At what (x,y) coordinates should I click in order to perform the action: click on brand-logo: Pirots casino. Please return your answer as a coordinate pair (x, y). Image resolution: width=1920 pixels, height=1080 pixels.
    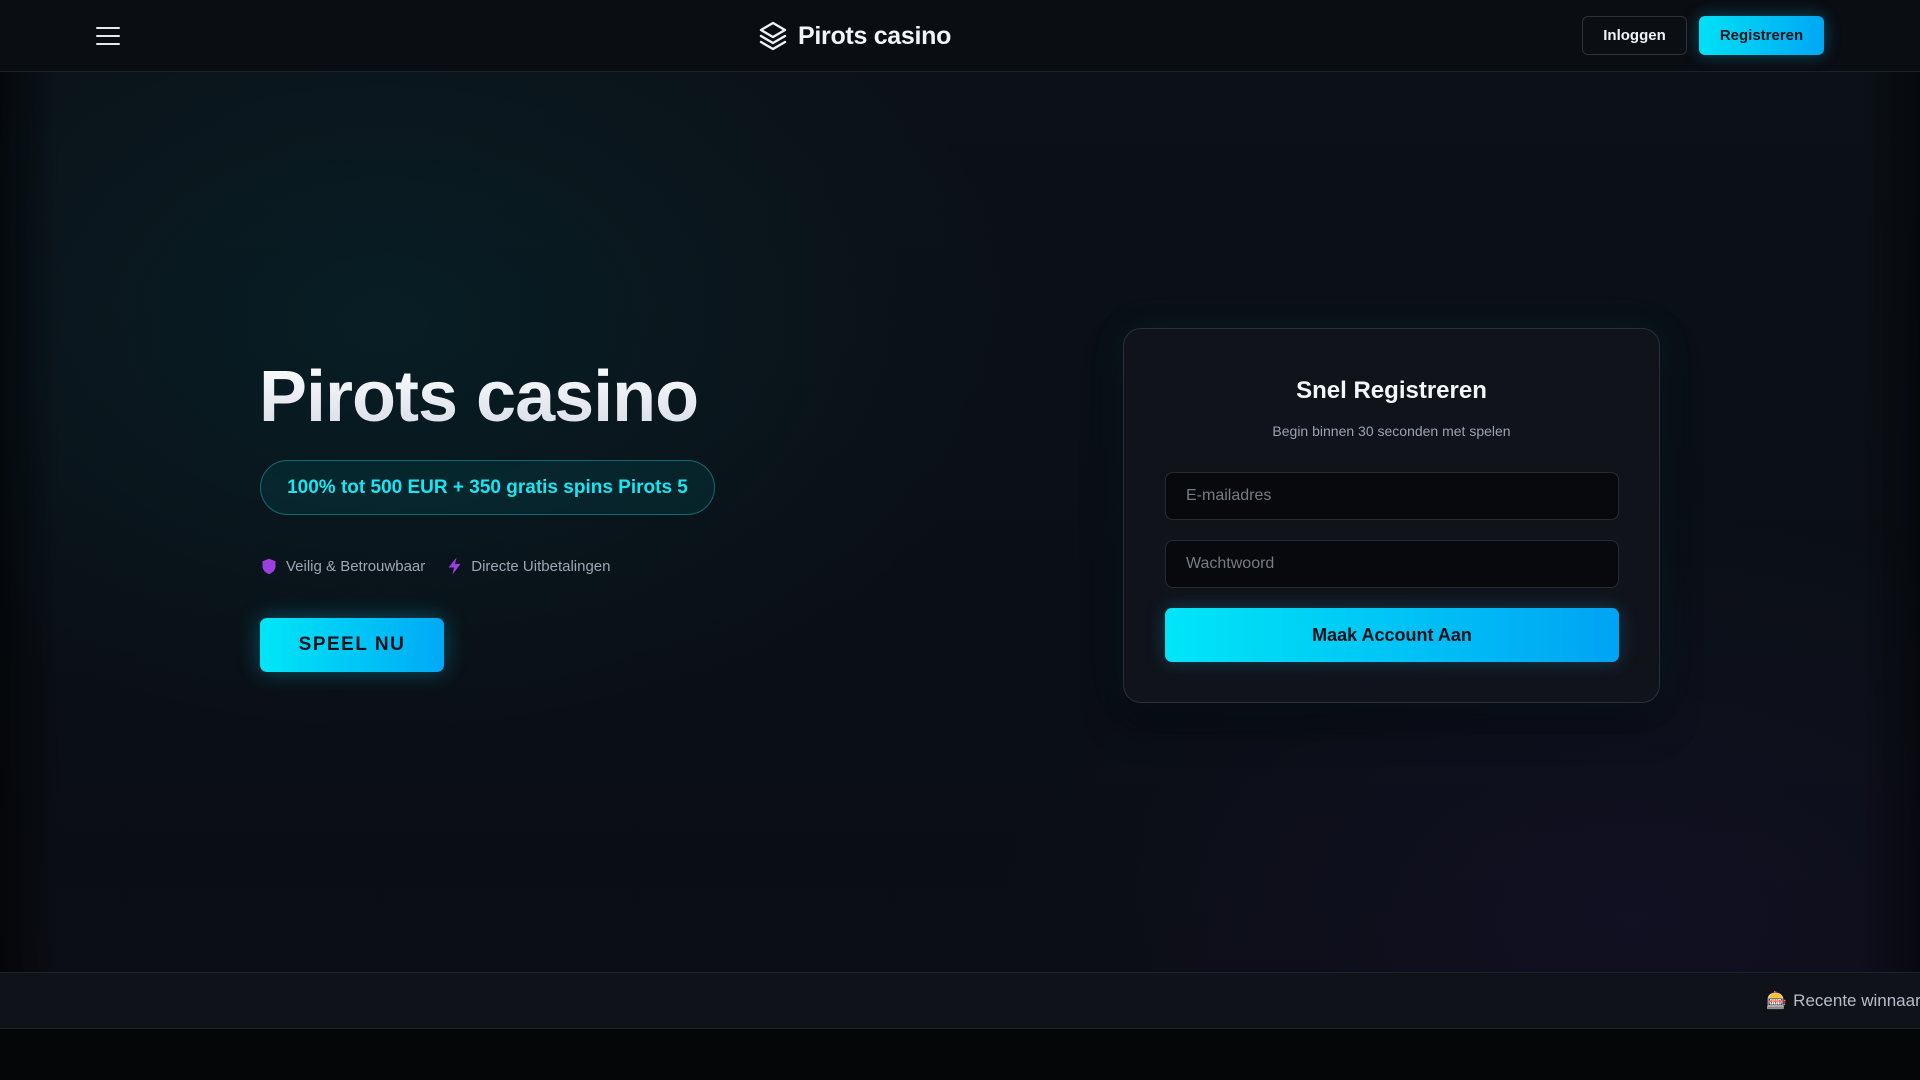
    Looking at the image, I should click on (854, 36).